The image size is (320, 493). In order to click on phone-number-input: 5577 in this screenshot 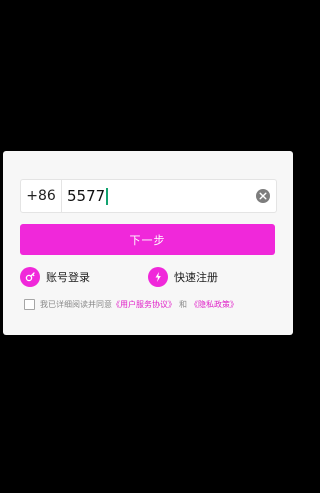, I will do `click(159, 196)`.